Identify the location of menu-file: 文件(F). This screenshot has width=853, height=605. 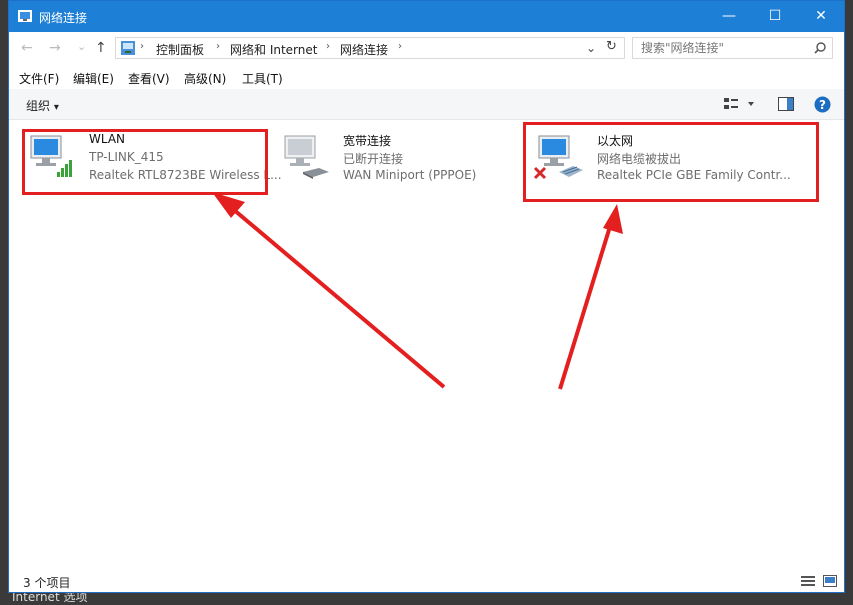
(39, 78).